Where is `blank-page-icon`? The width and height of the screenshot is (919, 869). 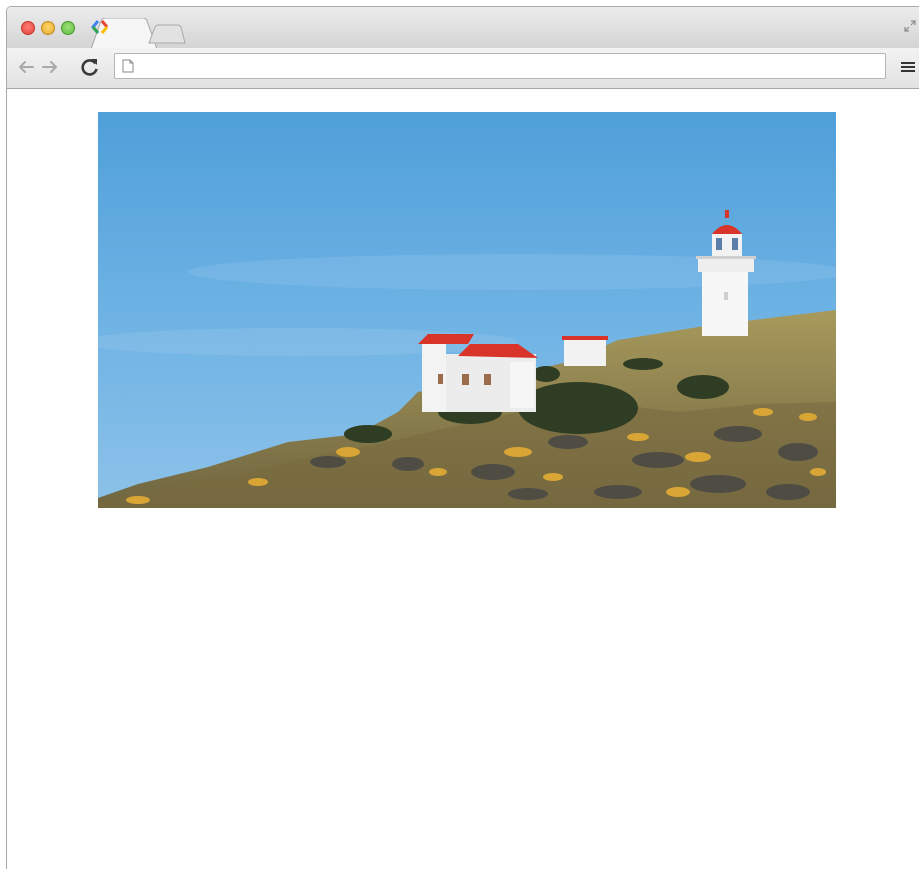
blank-page-icon is located at coordinates (128, 66).